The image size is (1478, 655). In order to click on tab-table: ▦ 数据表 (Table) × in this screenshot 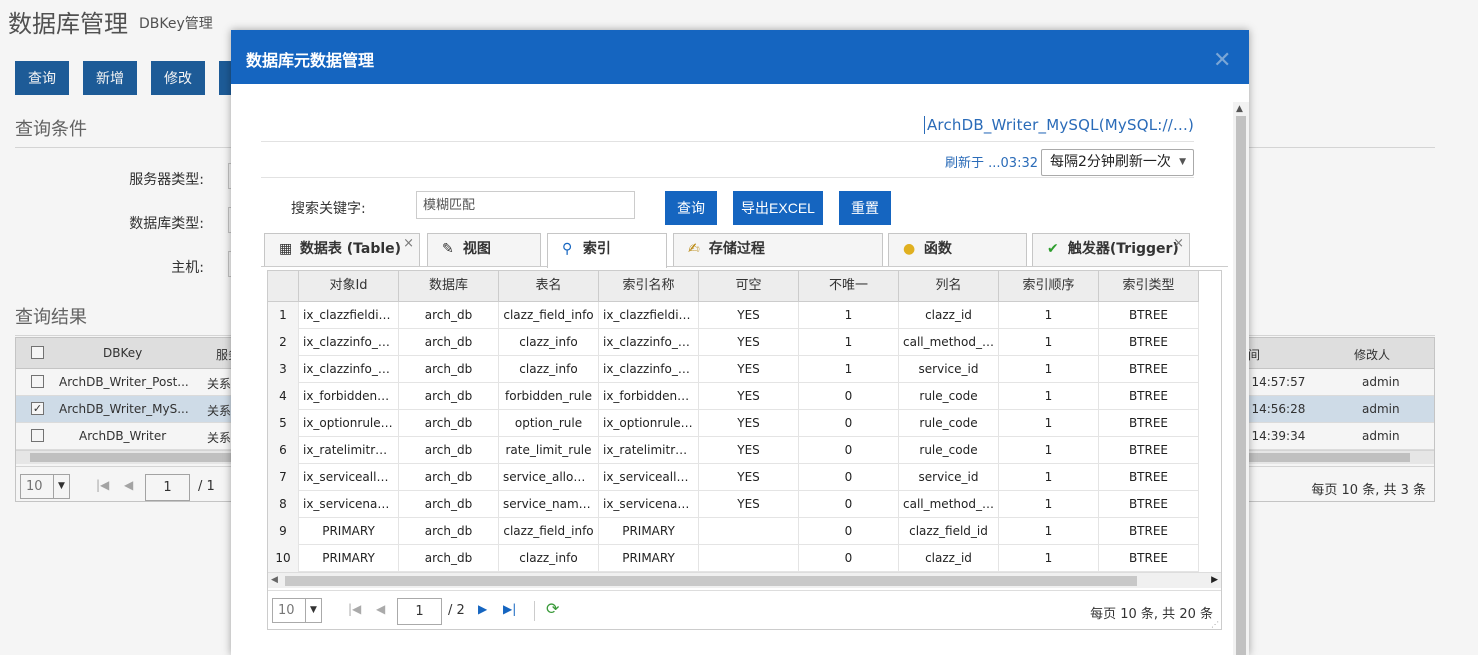, I will do `click(342, 249)`.